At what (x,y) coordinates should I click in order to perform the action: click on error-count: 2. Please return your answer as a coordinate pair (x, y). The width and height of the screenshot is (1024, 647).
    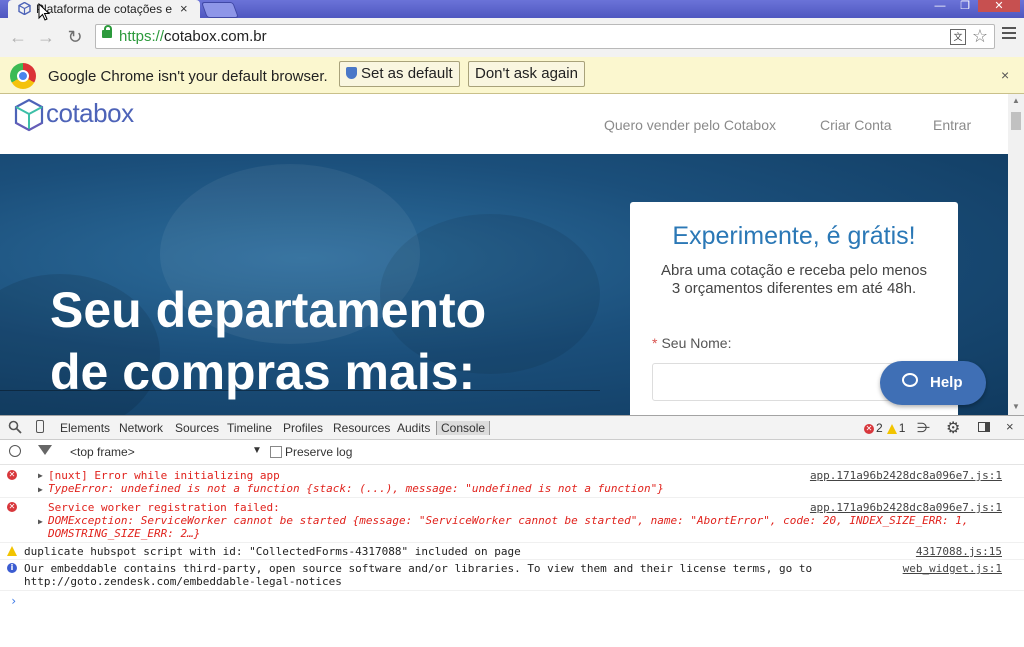
    Looking at the image, I should click on (879, 428).